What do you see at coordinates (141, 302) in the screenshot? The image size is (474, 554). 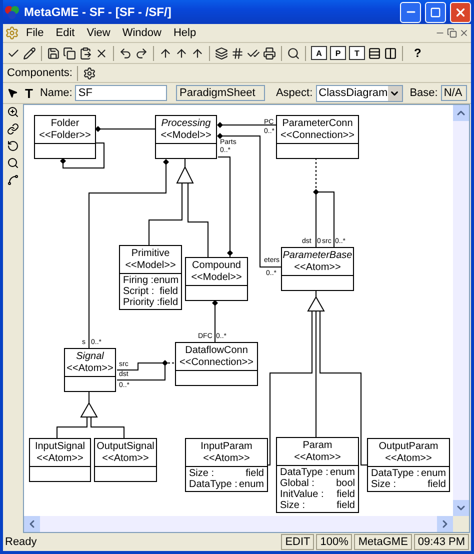 I see `attribute-name: Priority :` at bounding box center [141, 302].